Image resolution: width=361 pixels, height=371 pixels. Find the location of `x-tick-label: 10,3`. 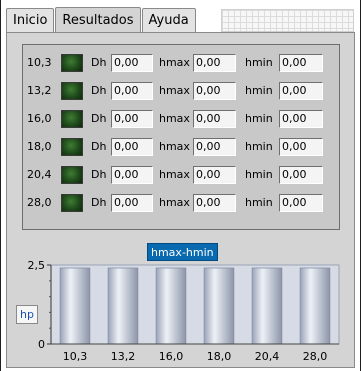

x-tick-label: 10,3 is located at coordinates (75, 356).